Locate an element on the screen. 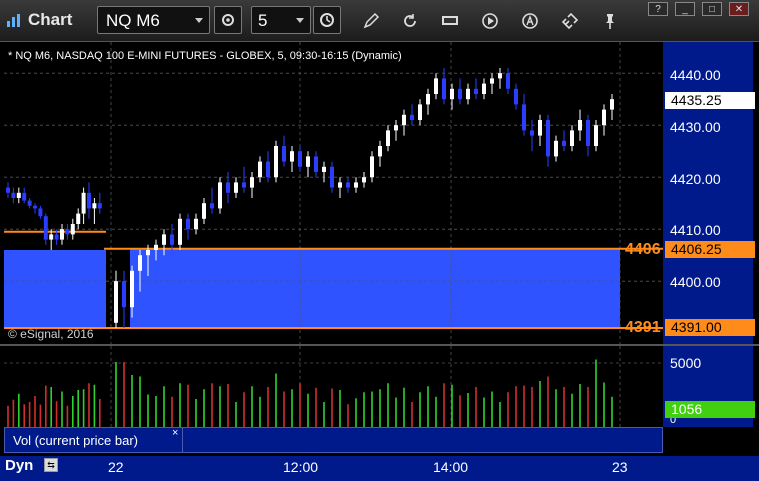 This screenshot has width=759, height=481. dynamic-mode-label: Dyn is located at coordinates (19, 465).